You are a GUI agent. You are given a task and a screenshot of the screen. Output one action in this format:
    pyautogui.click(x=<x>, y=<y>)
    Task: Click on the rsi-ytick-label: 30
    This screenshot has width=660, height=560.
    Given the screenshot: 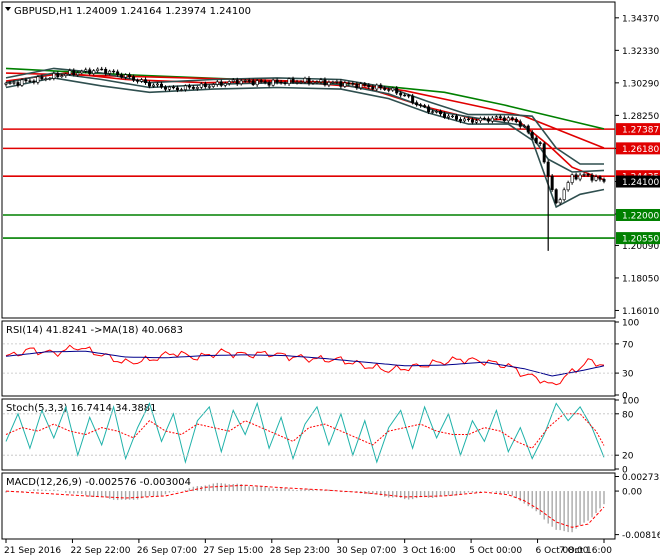 What is the action you would take?
    pyautogui.click(x=628, y=375)
    